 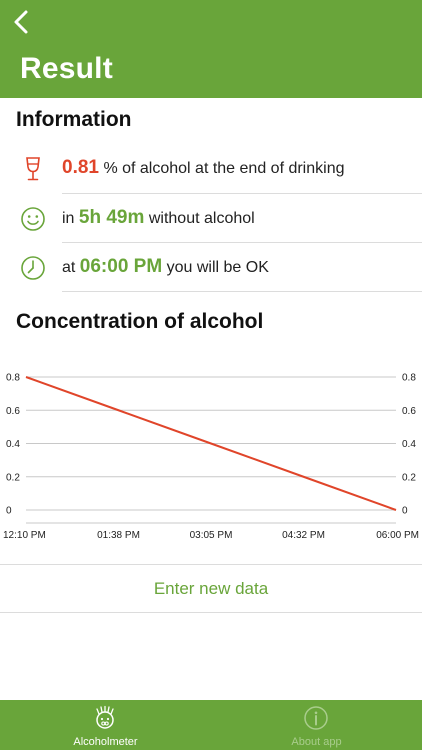 I want to click on clock-icon, so click(x=33, y=268).